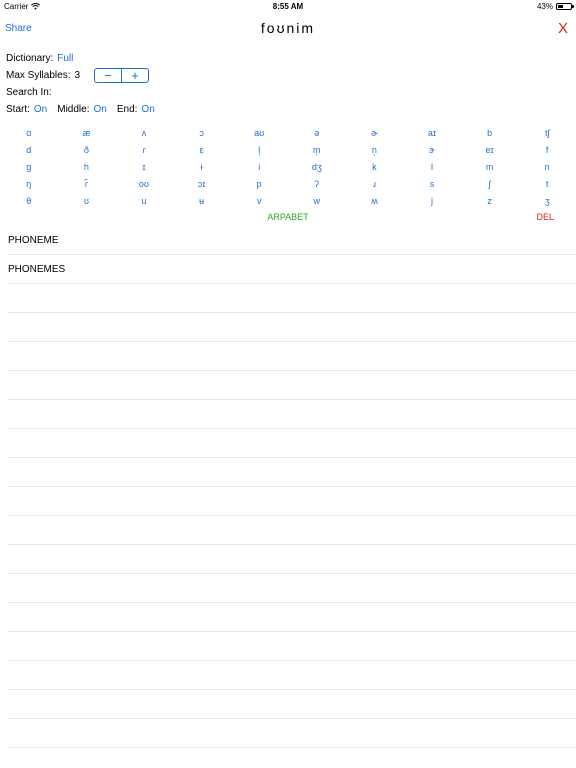 The image size is (576, 768). Describe the element at coordinates (432, 133) in the screenshot. I see `phoneme-key: aɪ` at that location.